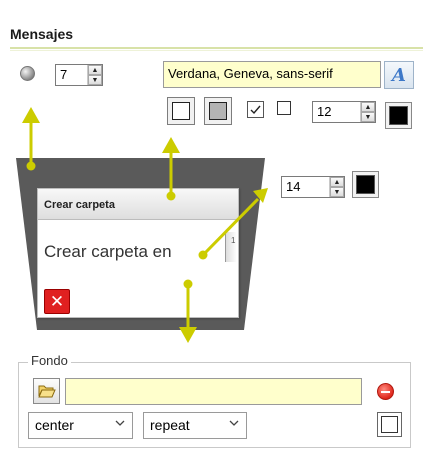 The width and height of the screenshot is (423, 462). What do you see at coordinates (49, 360) in the screenshot?
I see `fondo-legend: Fondo` at bounding box center [49, 360].